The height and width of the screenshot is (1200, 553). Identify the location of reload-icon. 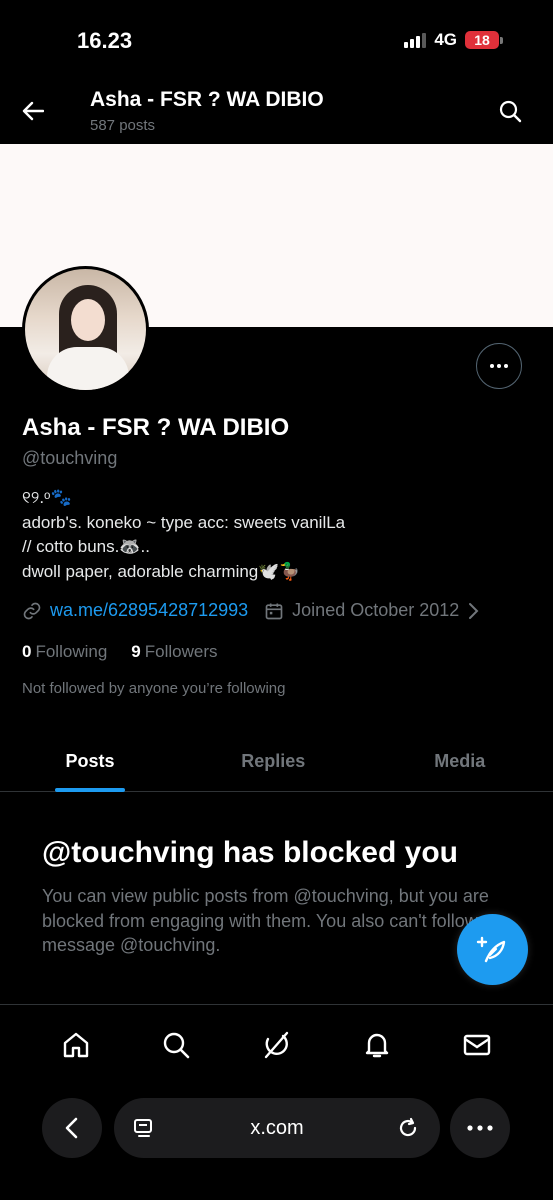
(408, 1128).